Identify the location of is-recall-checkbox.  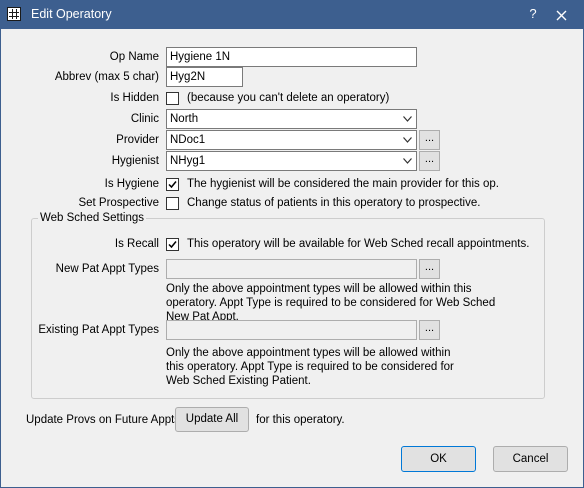
(172, 244).